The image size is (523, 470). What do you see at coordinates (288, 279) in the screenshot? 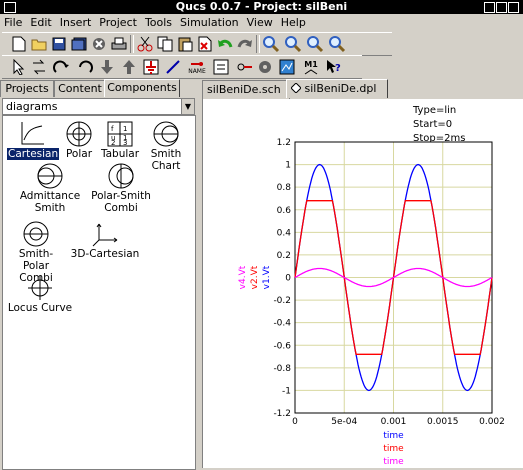
I see `y-tick-label: 0` at bounding box center [288, 279].